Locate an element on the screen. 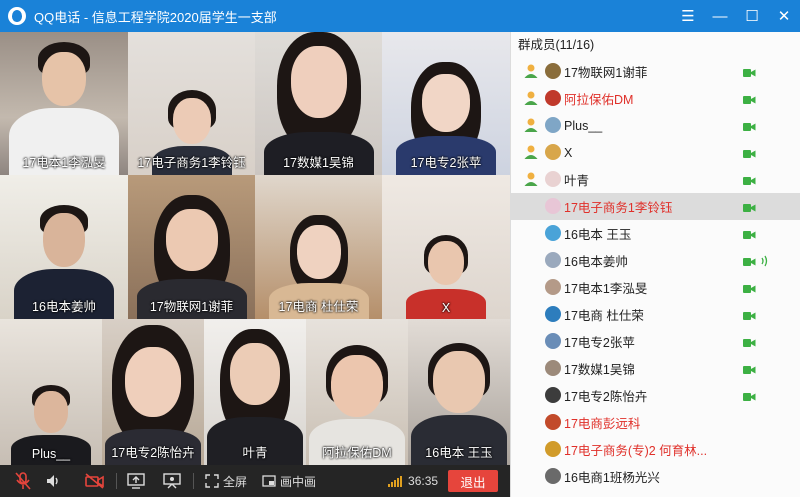  member-name: 17电专2陈怡卉 is located at coordinates (606, 397).